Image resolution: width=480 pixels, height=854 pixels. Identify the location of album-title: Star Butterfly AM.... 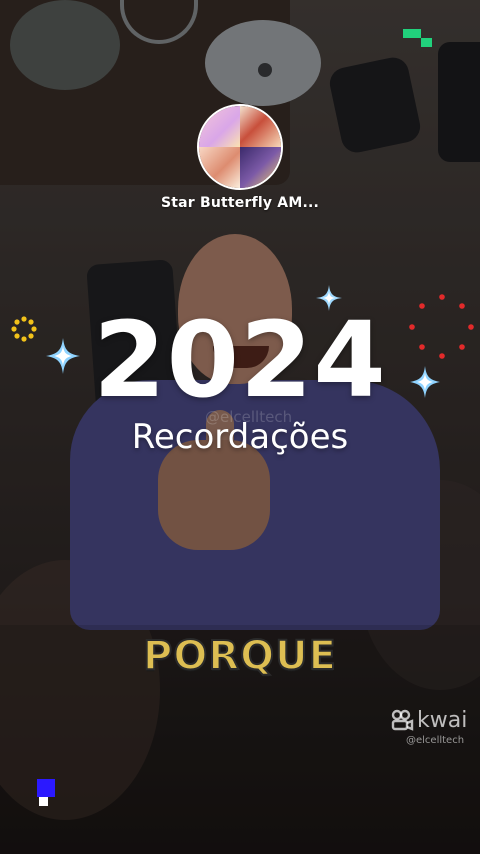
(240, 203).